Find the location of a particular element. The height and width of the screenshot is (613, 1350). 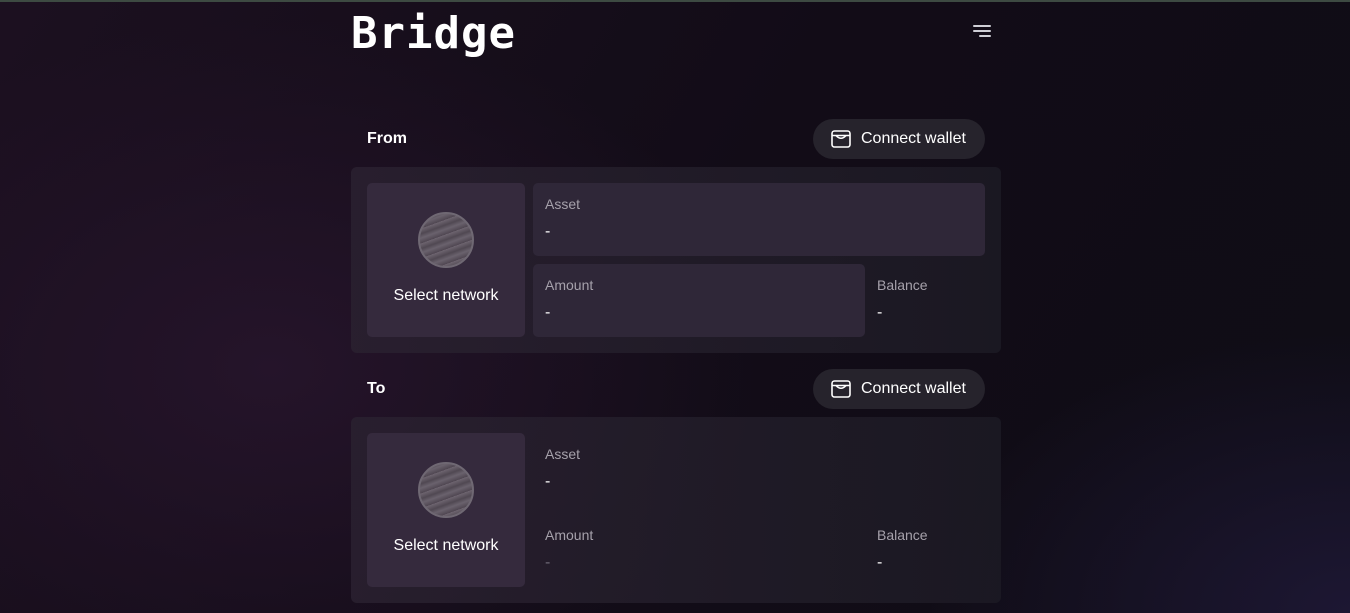

from-select-network-button: Select network is located at coordinates (446, 260).